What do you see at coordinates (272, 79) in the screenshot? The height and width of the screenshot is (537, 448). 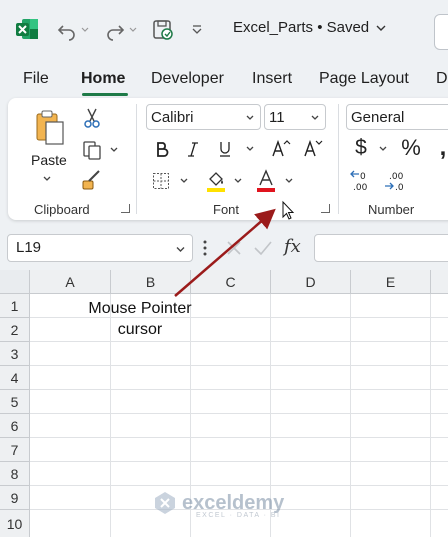 I see `tab-insert: Insert` at bounding box center [272, 79].